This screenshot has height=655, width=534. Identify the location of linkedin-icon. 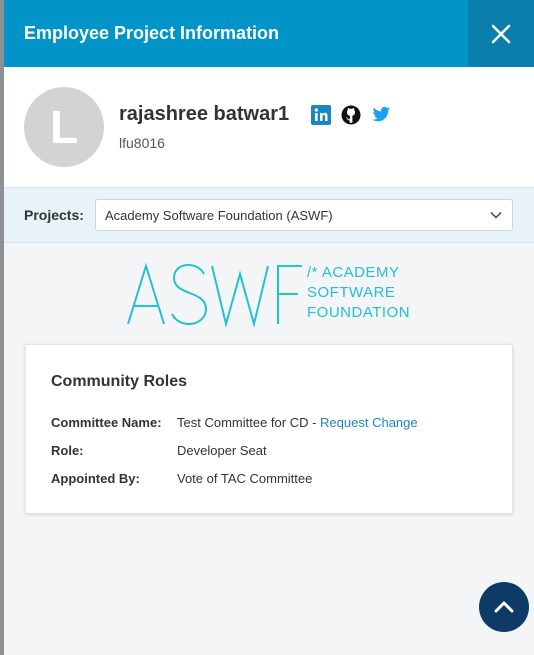
(321, 115).